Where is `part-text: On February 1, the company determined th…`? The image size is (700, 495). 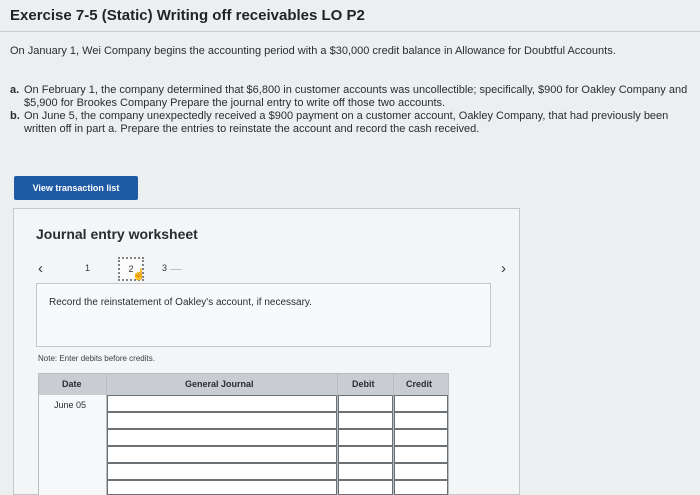
part-text: On February 1, the company determined th… is located at coordinates (356, 96).